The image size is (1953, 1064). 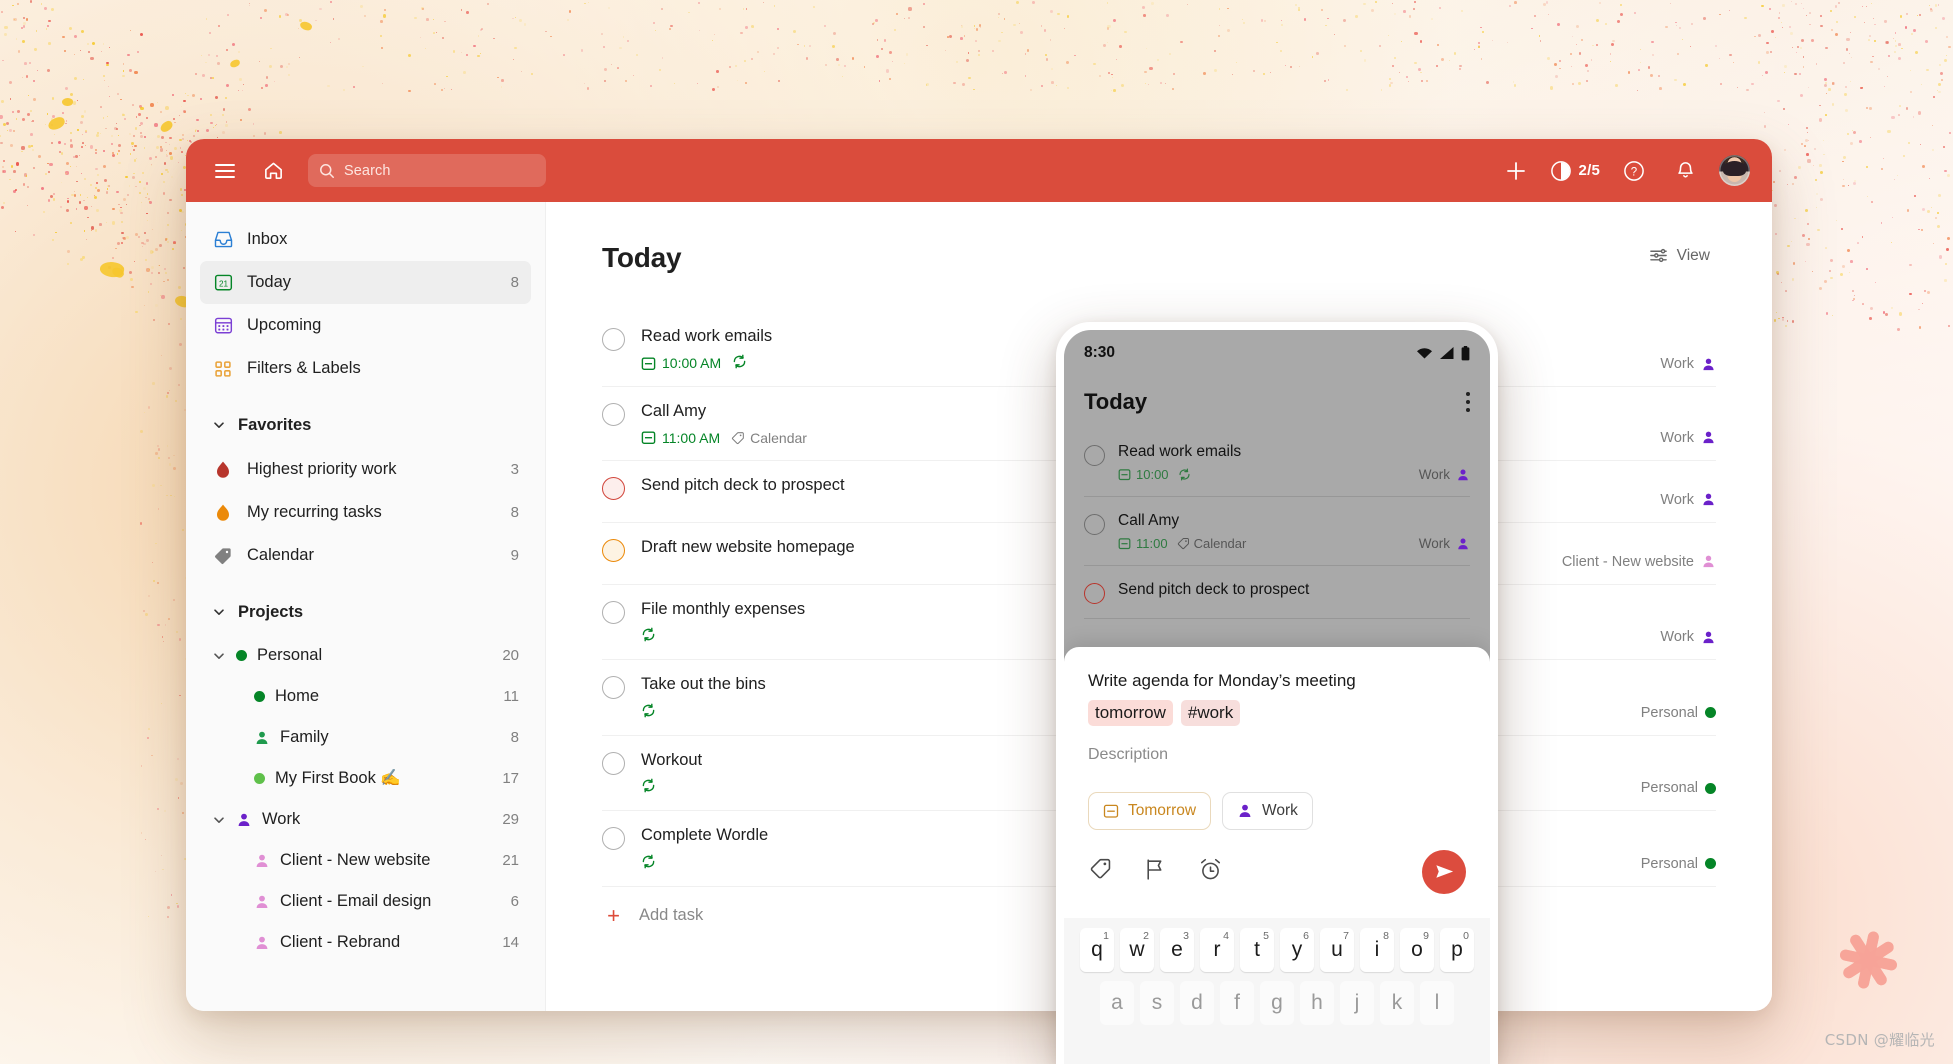 What do you see at coordinates (1277, 462) in the screenshot?
I see `phone-task-row: Read work emails 10:00 Work` at bounding box center [1277, 462].